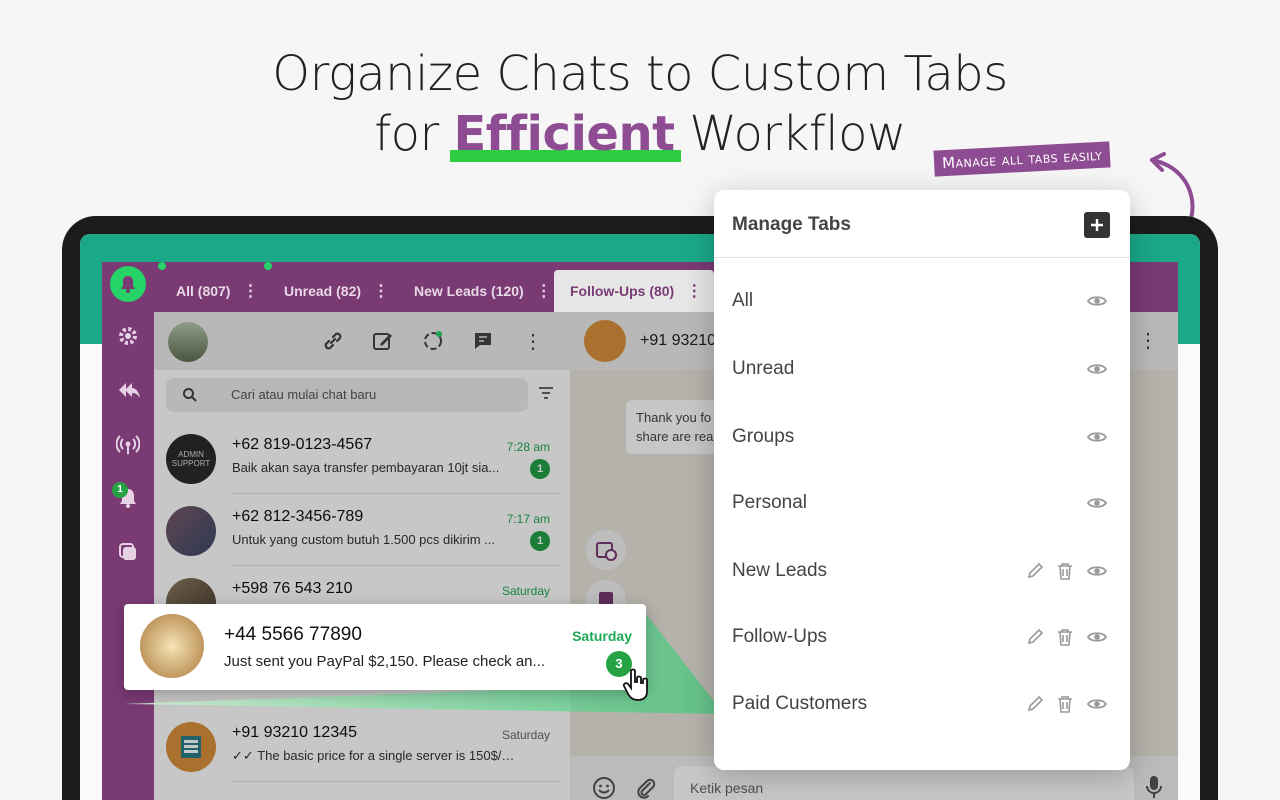 This screenshot has height=800, width=1280. I want to click on tab-follow-ups: Follow-Ups (80) ⋮, so click(634, 291).